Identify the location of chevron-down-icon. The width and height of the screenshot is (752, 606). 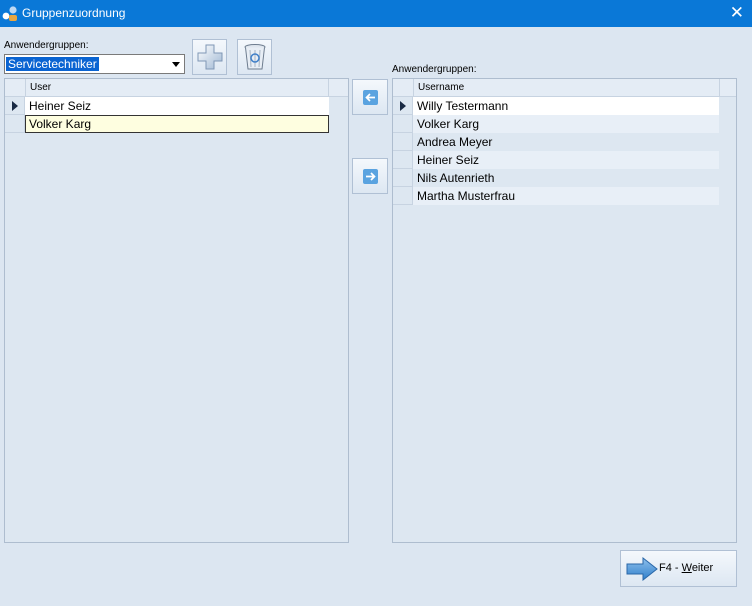
(175, 64).